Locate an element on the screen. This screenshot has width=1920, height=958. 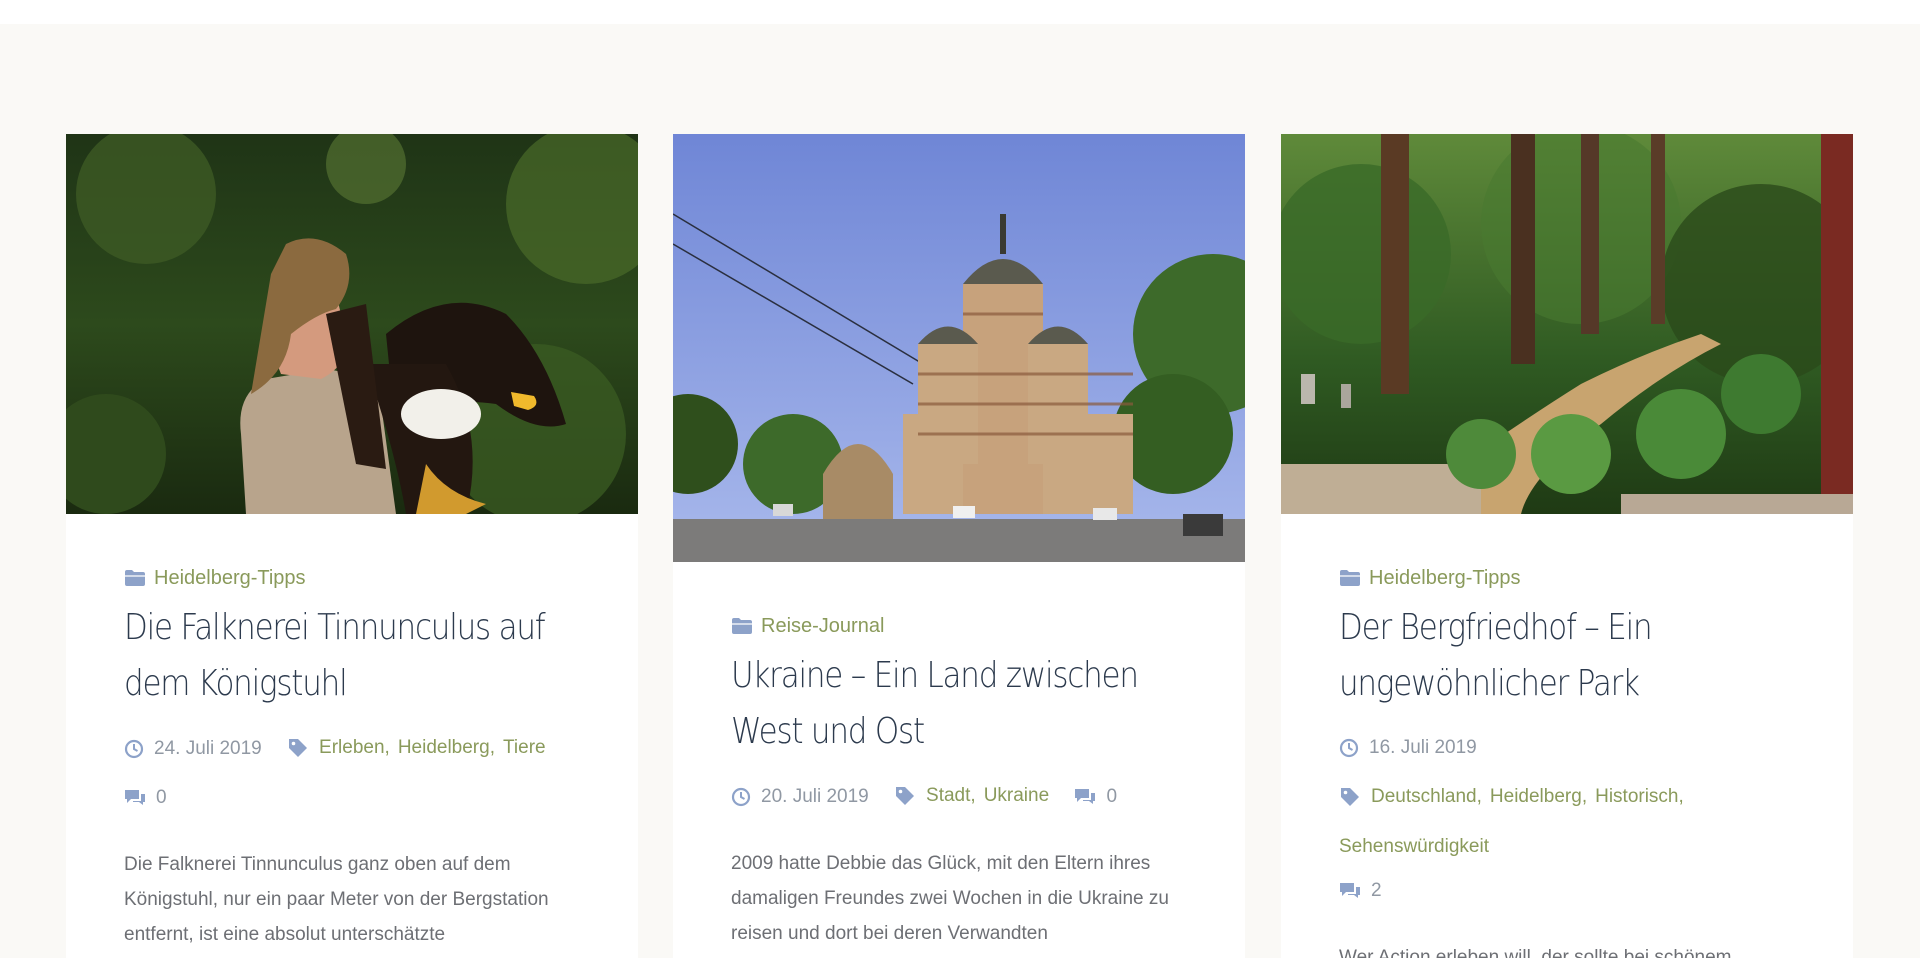
post-date: 16. Juli 2019 is located at coordinates (1408, 748).